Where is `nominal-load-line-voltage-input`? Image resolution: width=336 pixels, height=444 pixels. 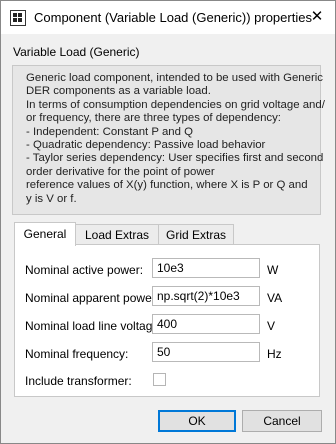 nominal-load-line-voltage-input is located at coordinates (206, 324).